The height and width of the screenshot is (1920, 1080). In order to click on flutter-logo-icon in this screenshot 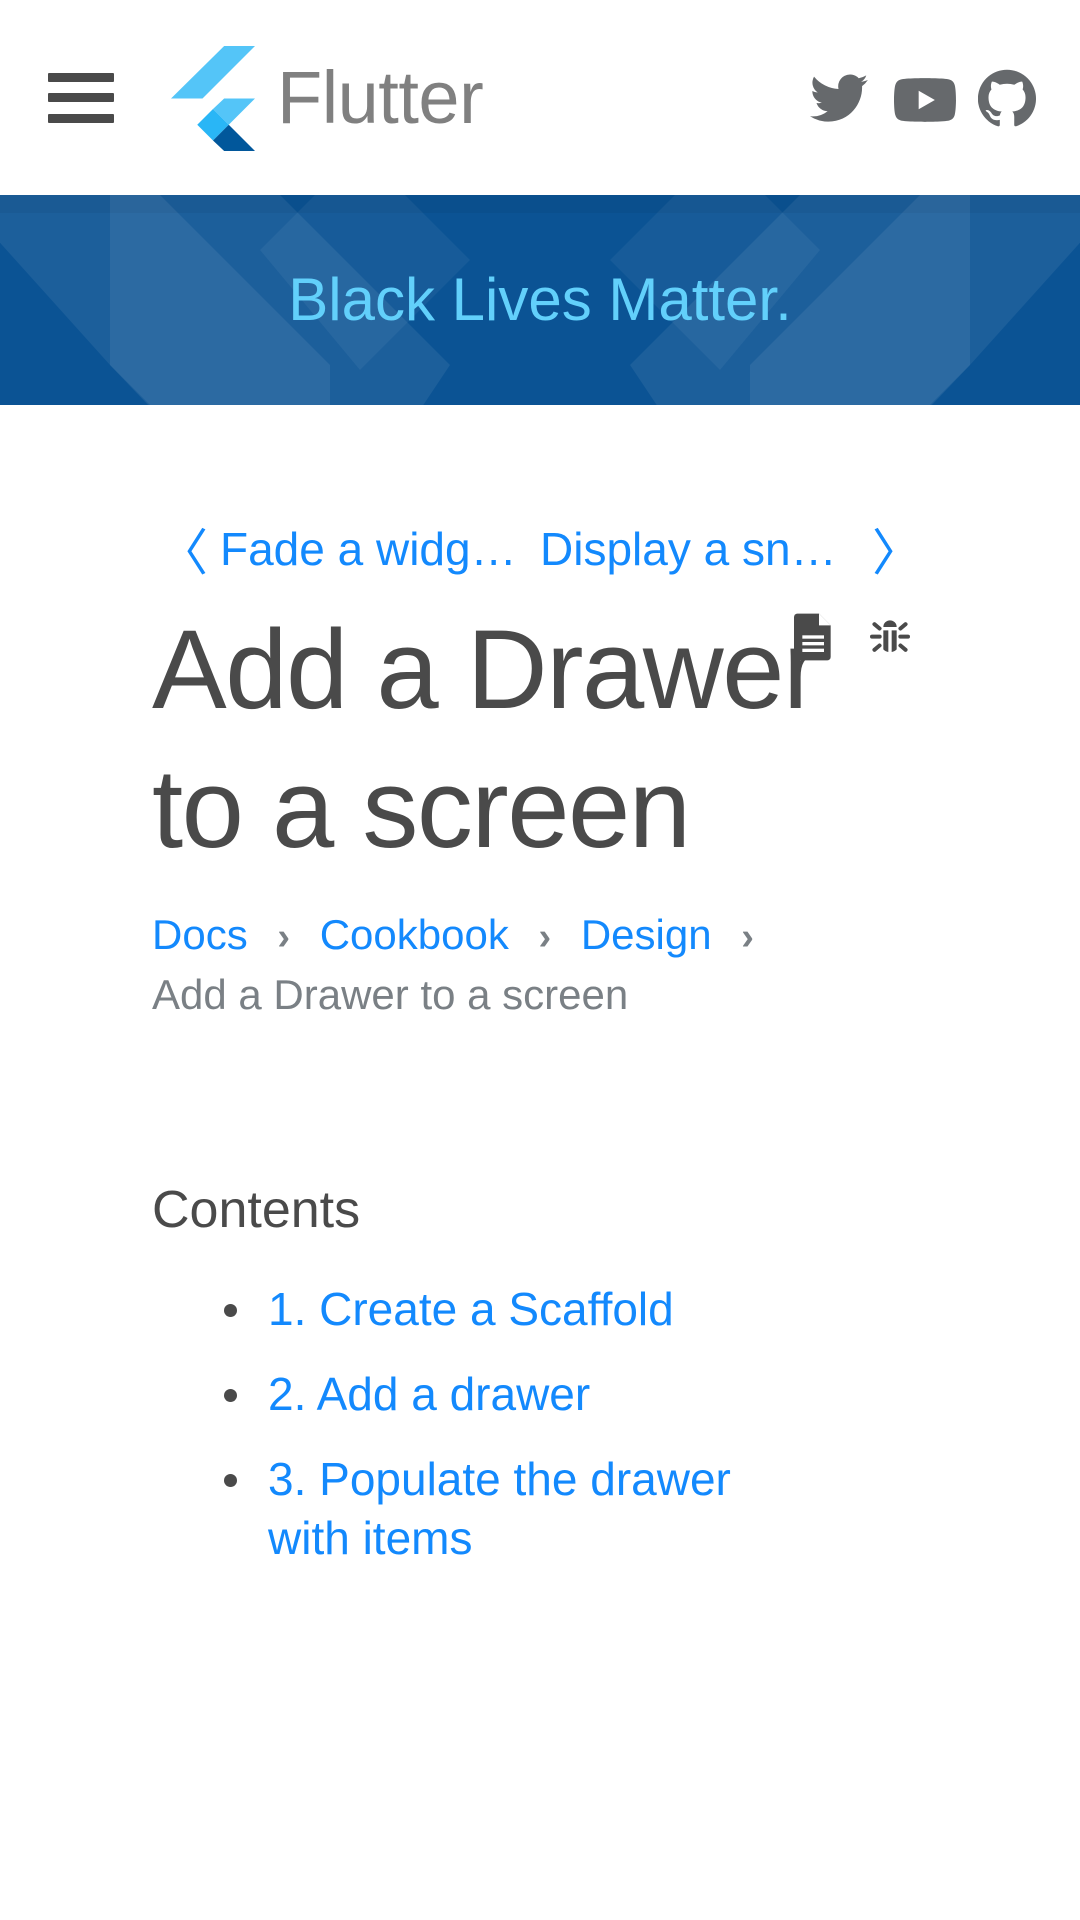, I will do `click(213, 98)`.